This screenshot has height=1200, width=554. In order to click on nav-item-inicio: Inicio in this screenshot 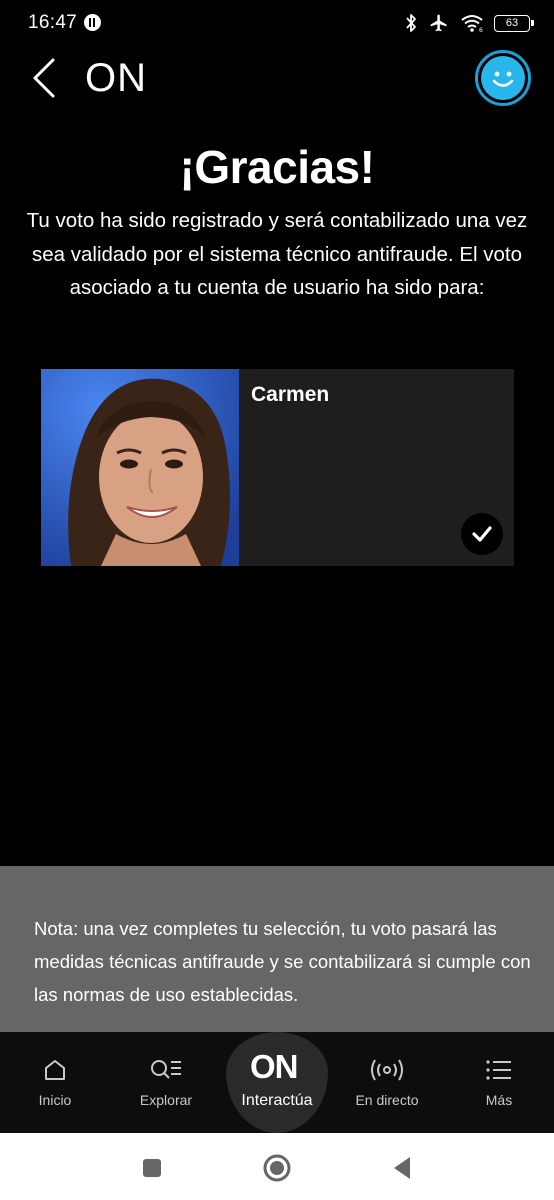, I will do `click(55, 1082)`.